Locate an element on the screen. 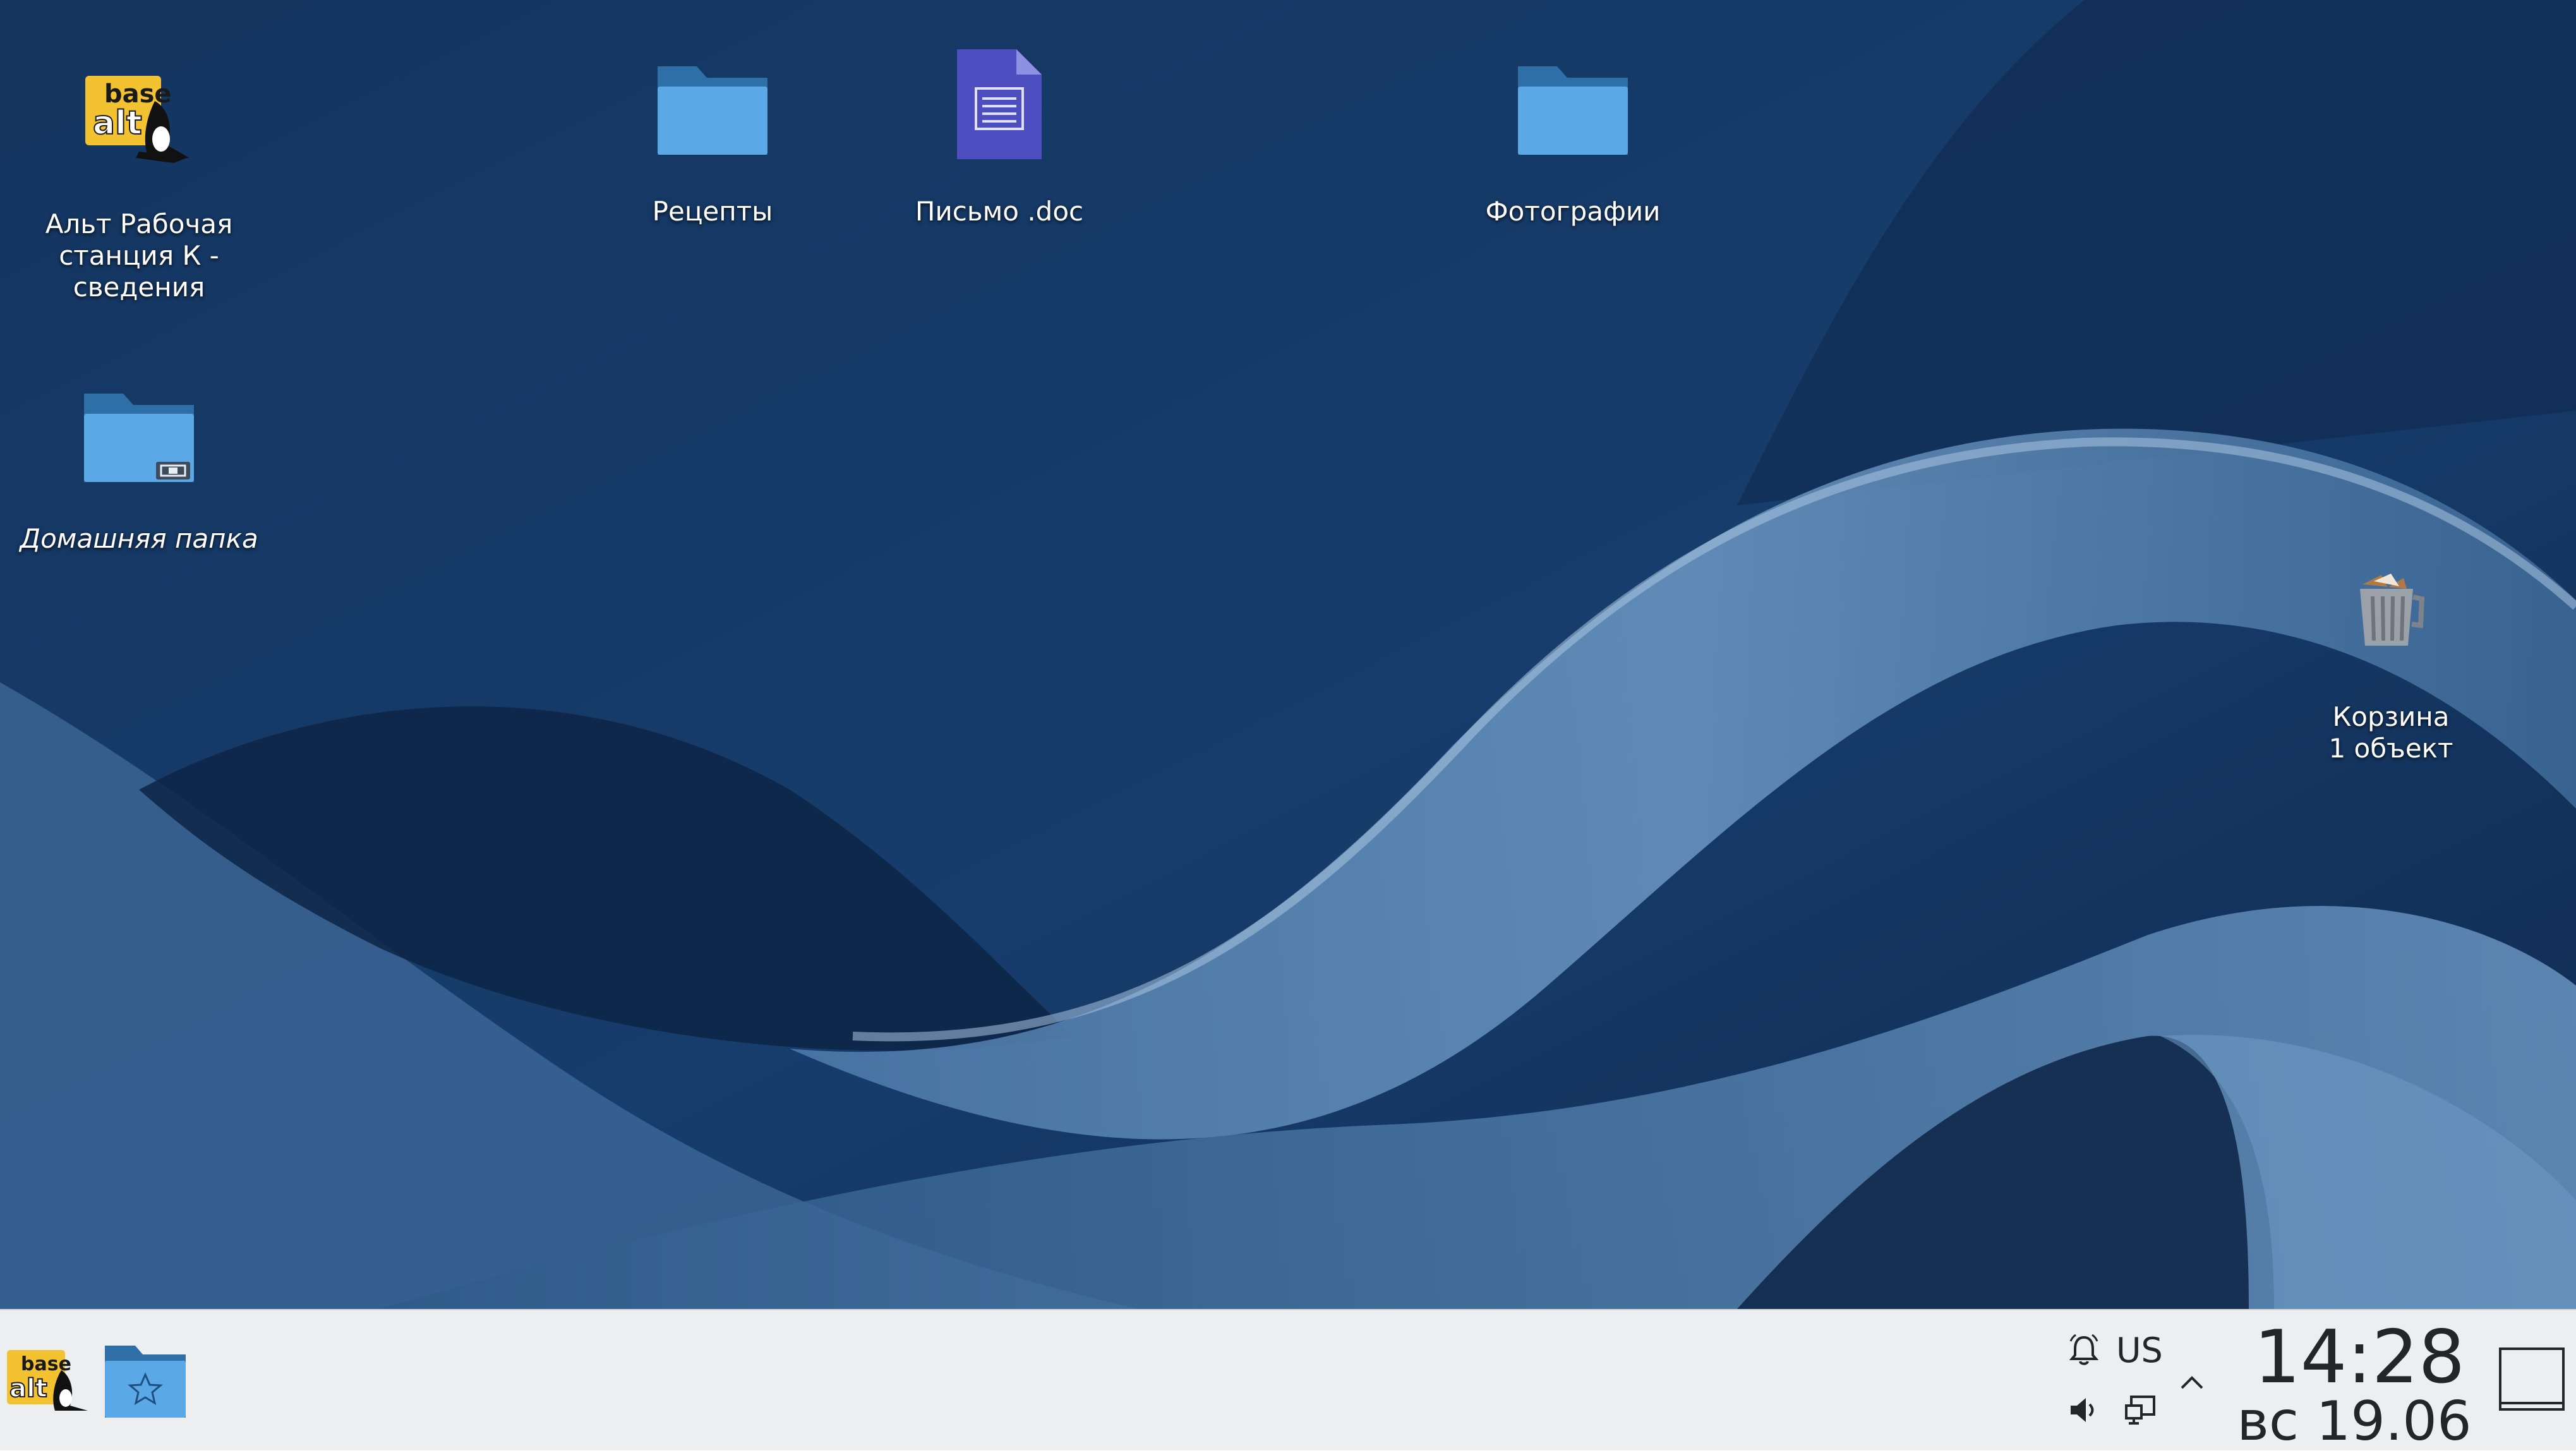  desktop-icon-photos-folder: Фотографии is located at coordinates (1573, 132).